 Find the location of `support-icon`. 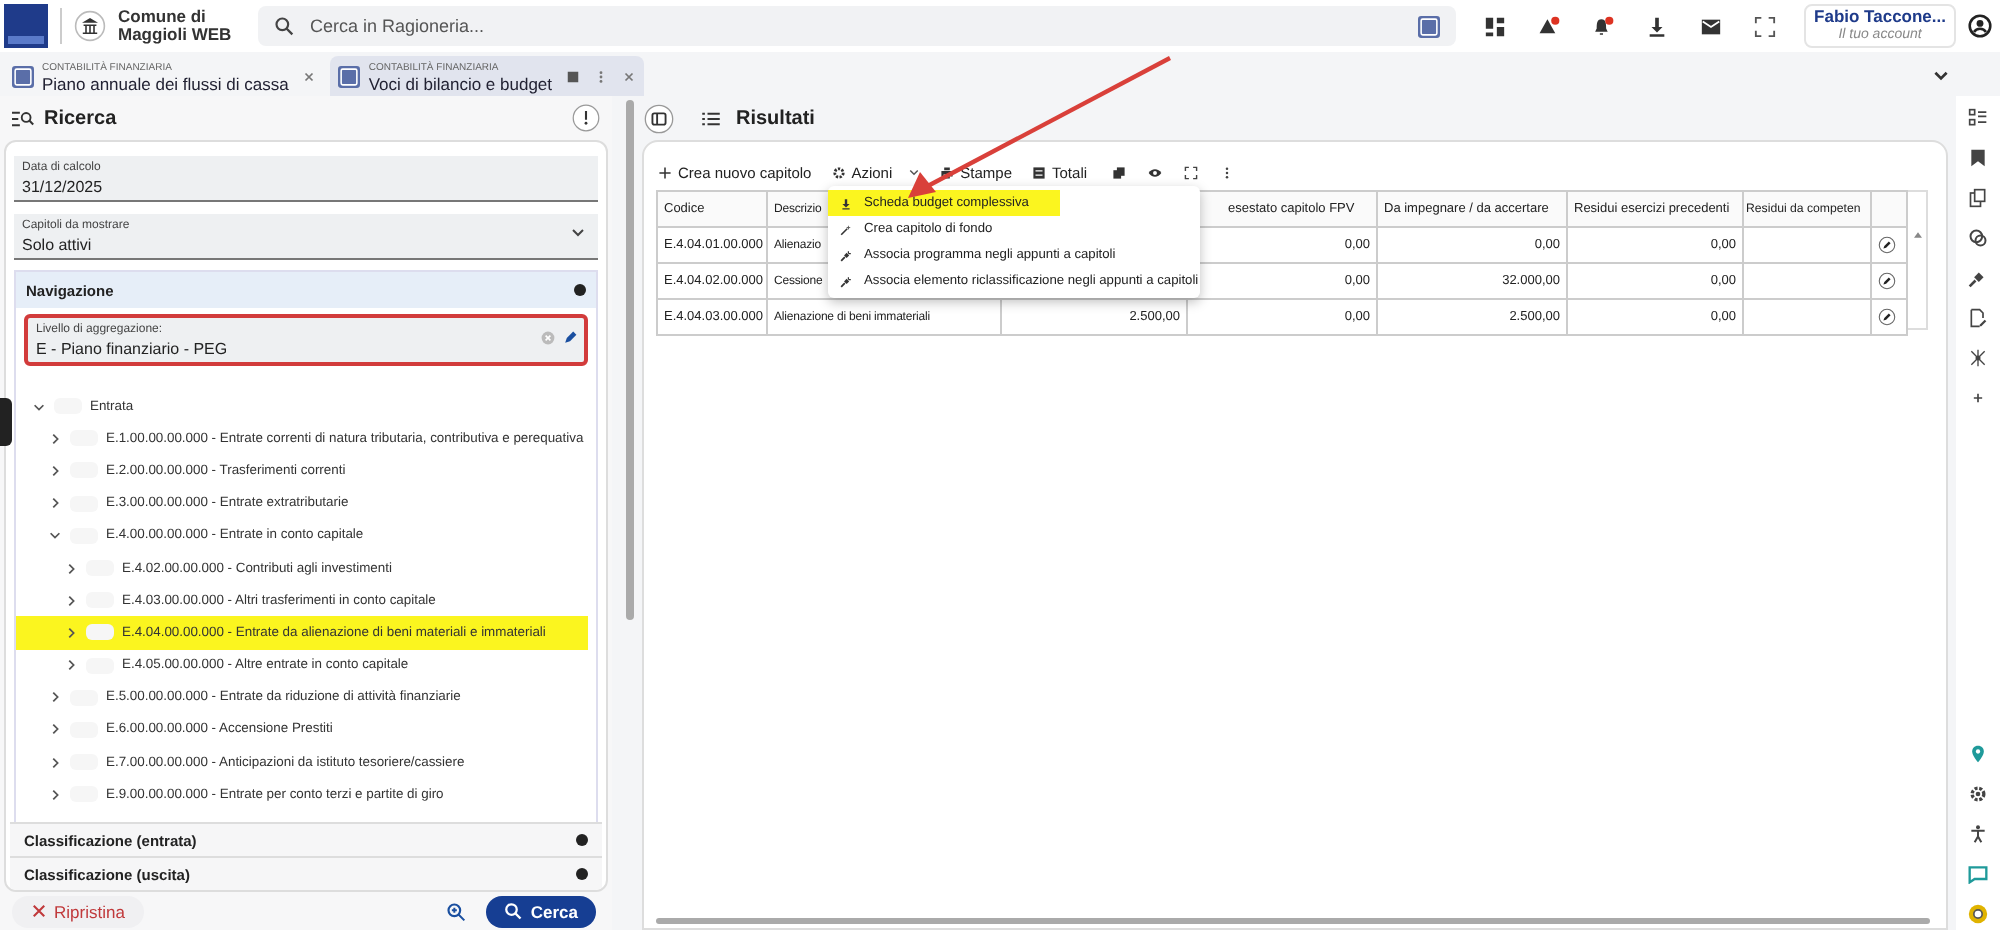

support-icon is located at coordinates (1978, 914).